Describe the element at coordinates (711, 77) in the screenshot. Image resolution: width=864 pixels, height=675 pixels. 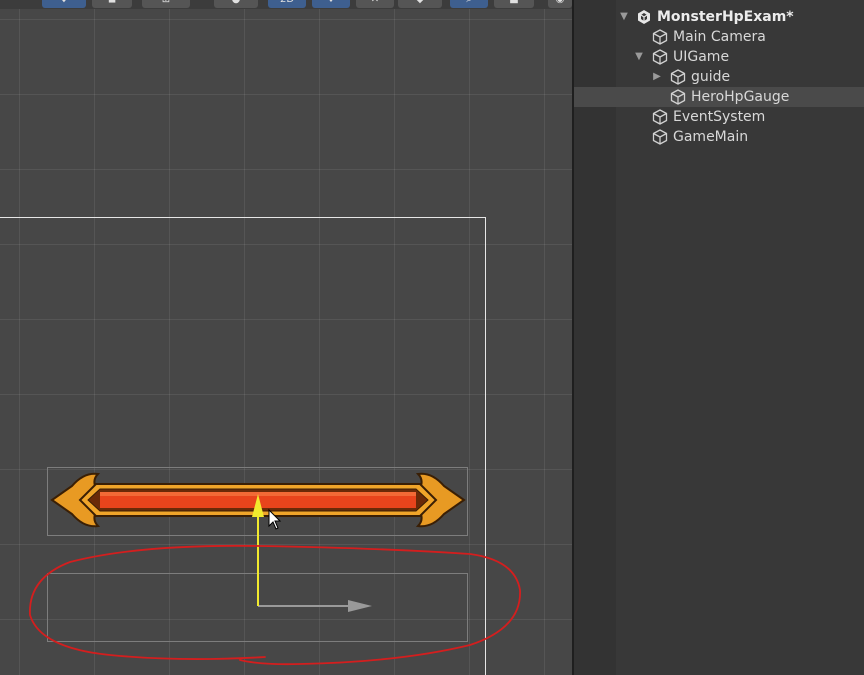
I see `hierarchy-item-label: guide` at that location.